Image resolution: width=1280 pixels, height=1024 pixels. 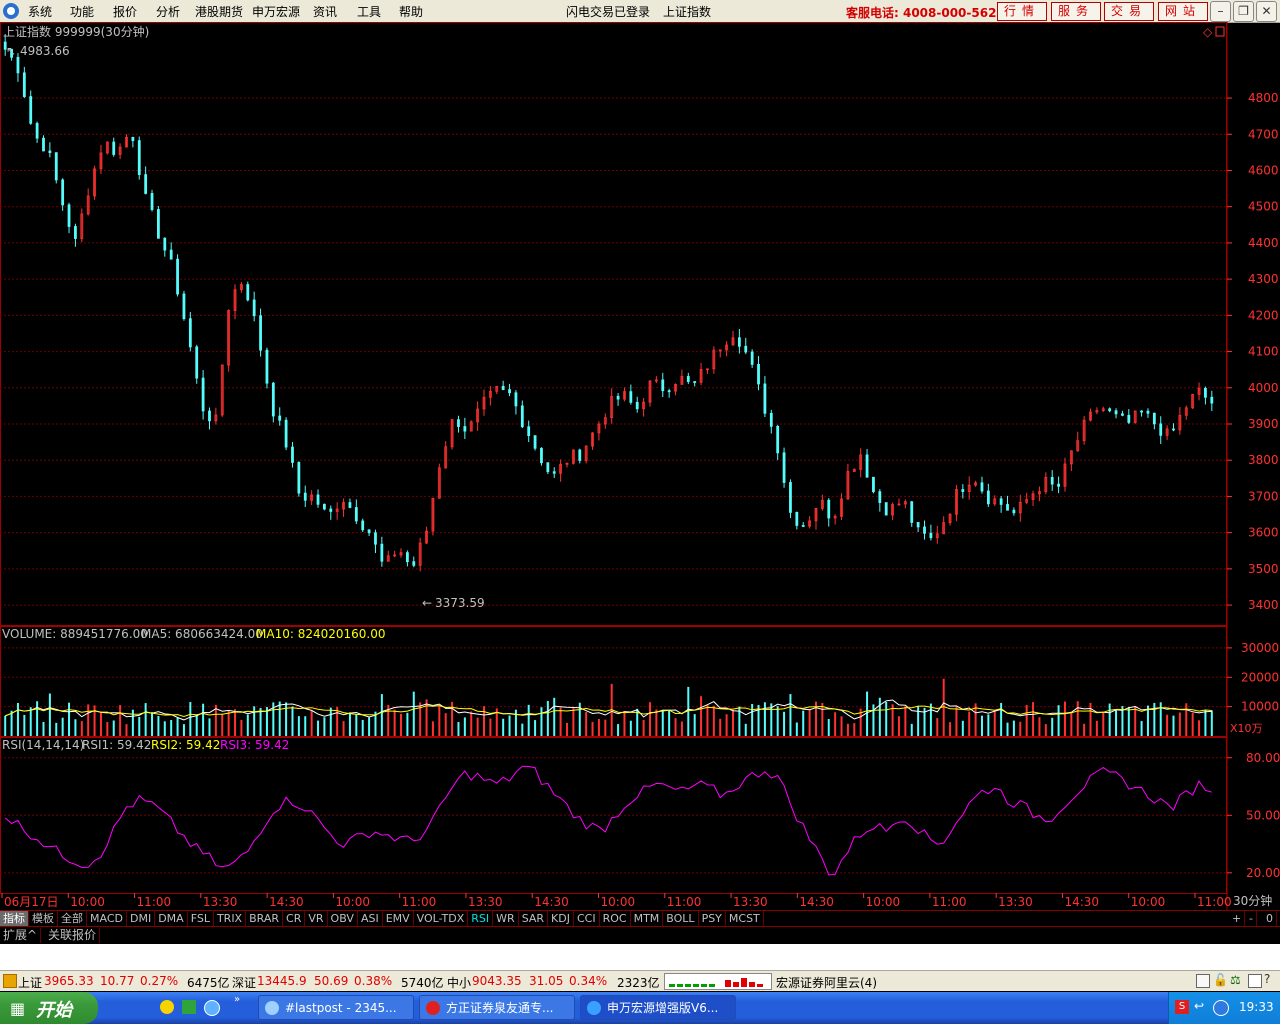 What do you see at coordinates (1220, 980) in the screenshot?
I see `lock-icon: 🔓` at bounding box center [1220, 980].